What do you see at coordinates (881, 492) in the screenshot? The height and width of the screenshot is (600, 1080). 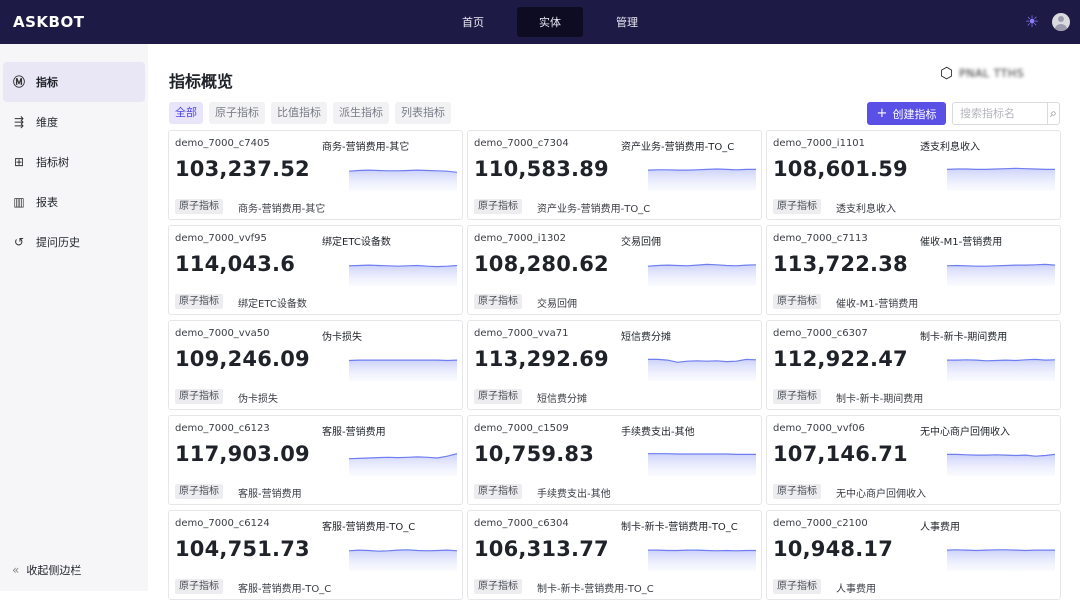 I see `metric-description: 无中心商户回佣收入` at bounding box center [881, 492].